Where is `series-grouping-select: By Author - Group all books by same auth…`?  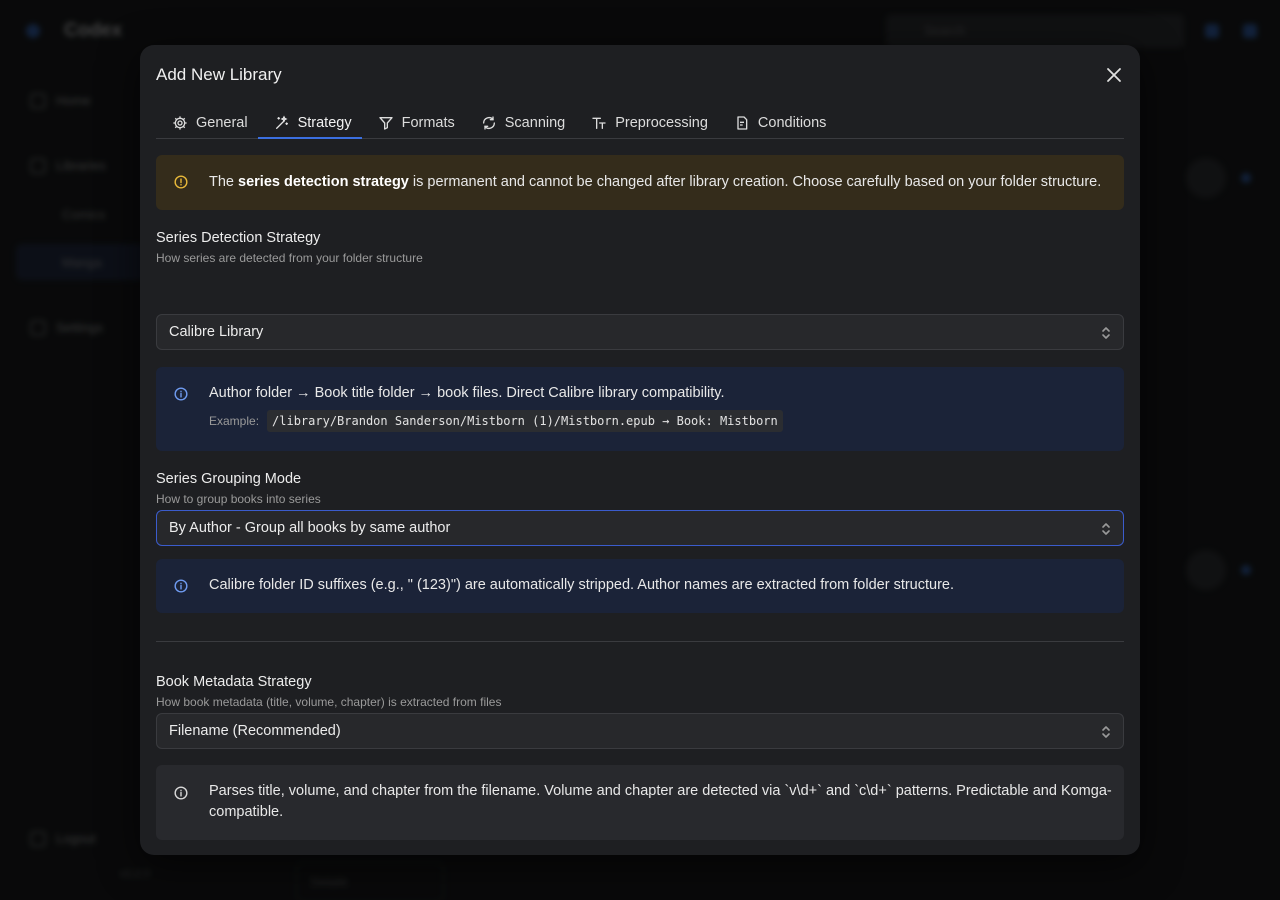
series-grouping-select: By Author - Group all books by same auth… is located at coordinates (640, 528).